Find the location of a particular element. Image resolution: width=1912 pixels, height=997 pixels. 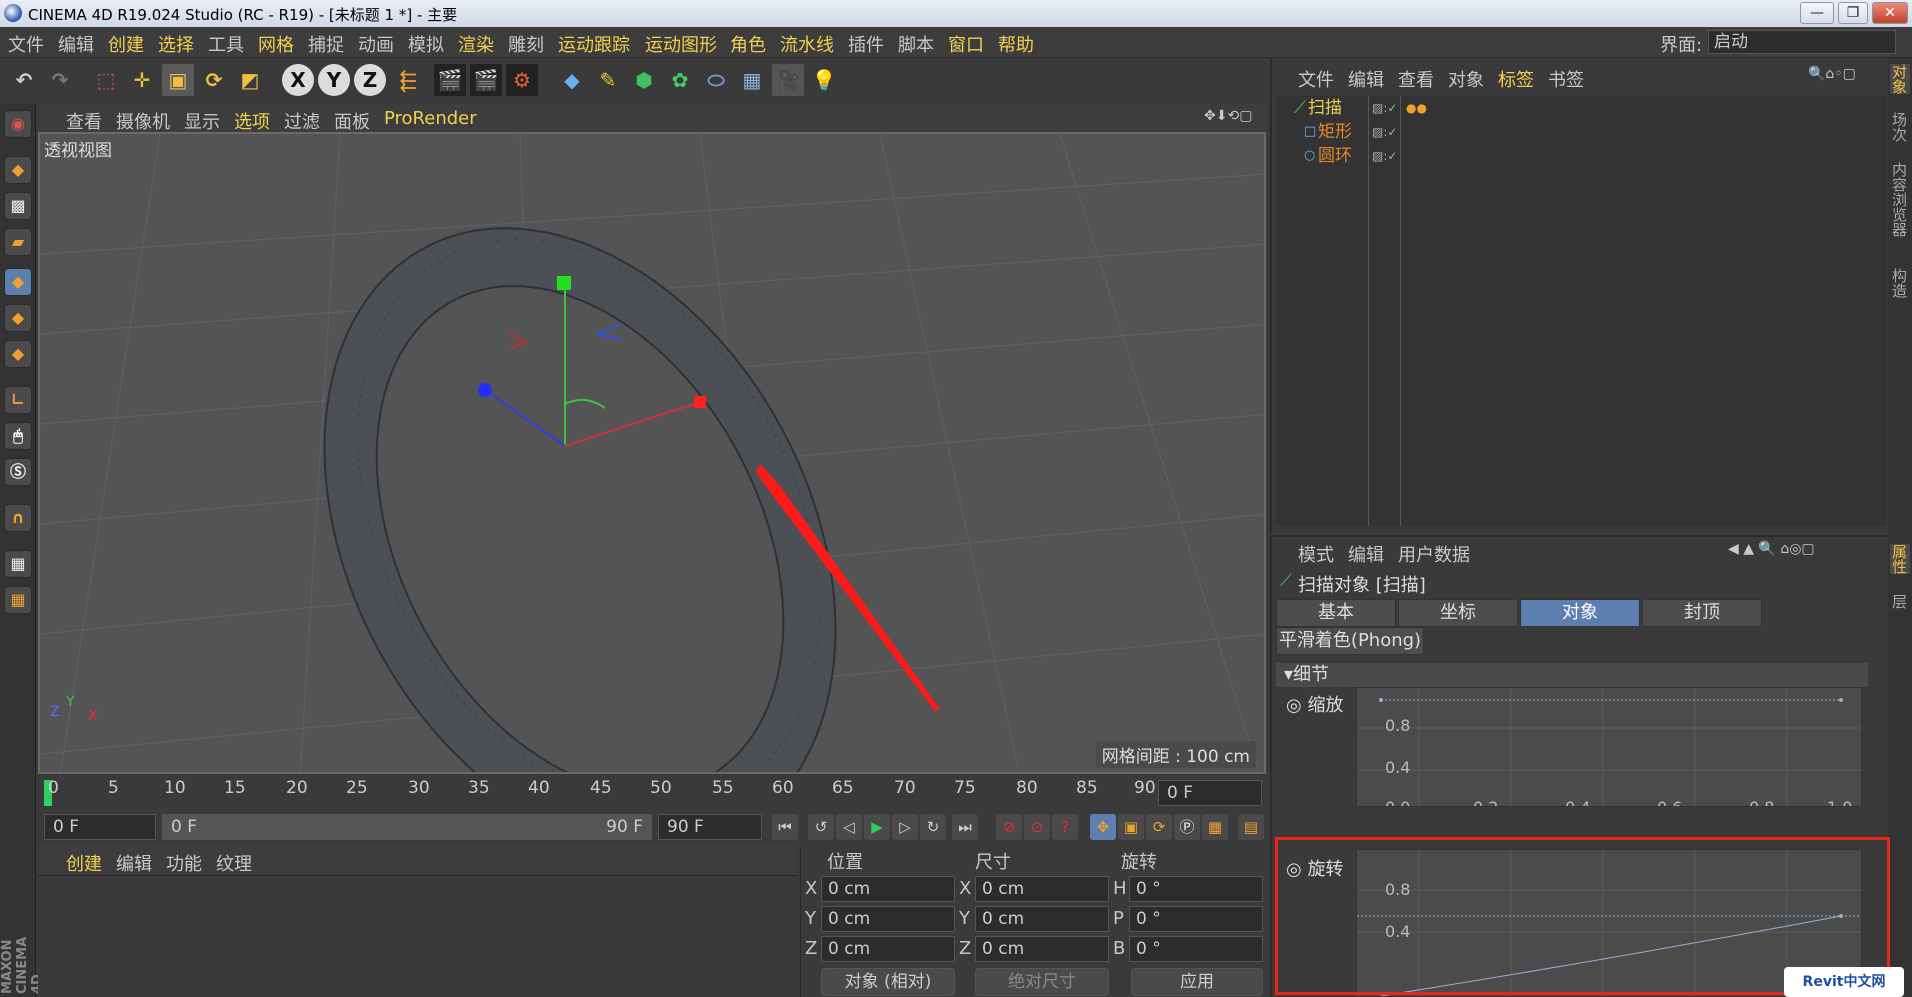

record-icon: ⊘ is located at coordinates (1009, 827).